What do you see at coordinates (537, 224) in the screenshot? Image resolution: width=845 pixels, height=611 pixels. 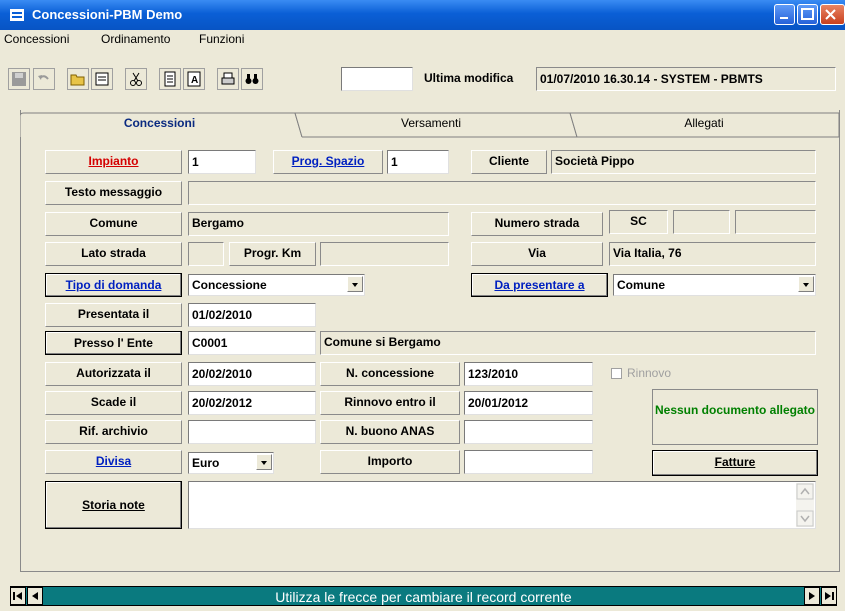 I see `numero-strada-label: Numero strada` at bounding box center [537, 224].